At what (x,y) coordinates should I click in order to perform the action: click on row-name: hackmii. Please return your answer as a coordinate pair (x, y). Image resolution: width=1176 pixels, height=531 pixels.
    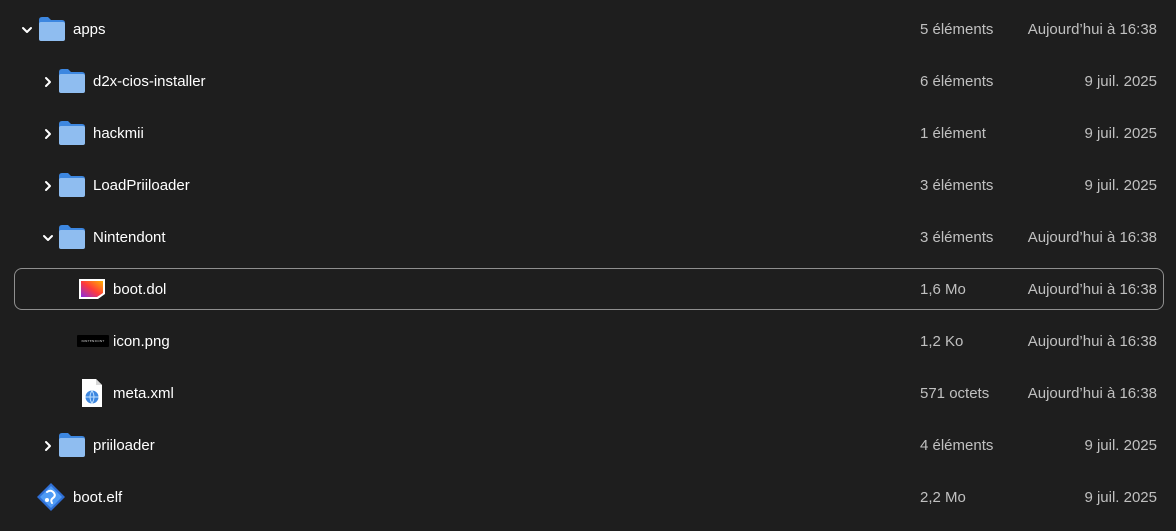
    Looking at the image, I should click on (118, 133).